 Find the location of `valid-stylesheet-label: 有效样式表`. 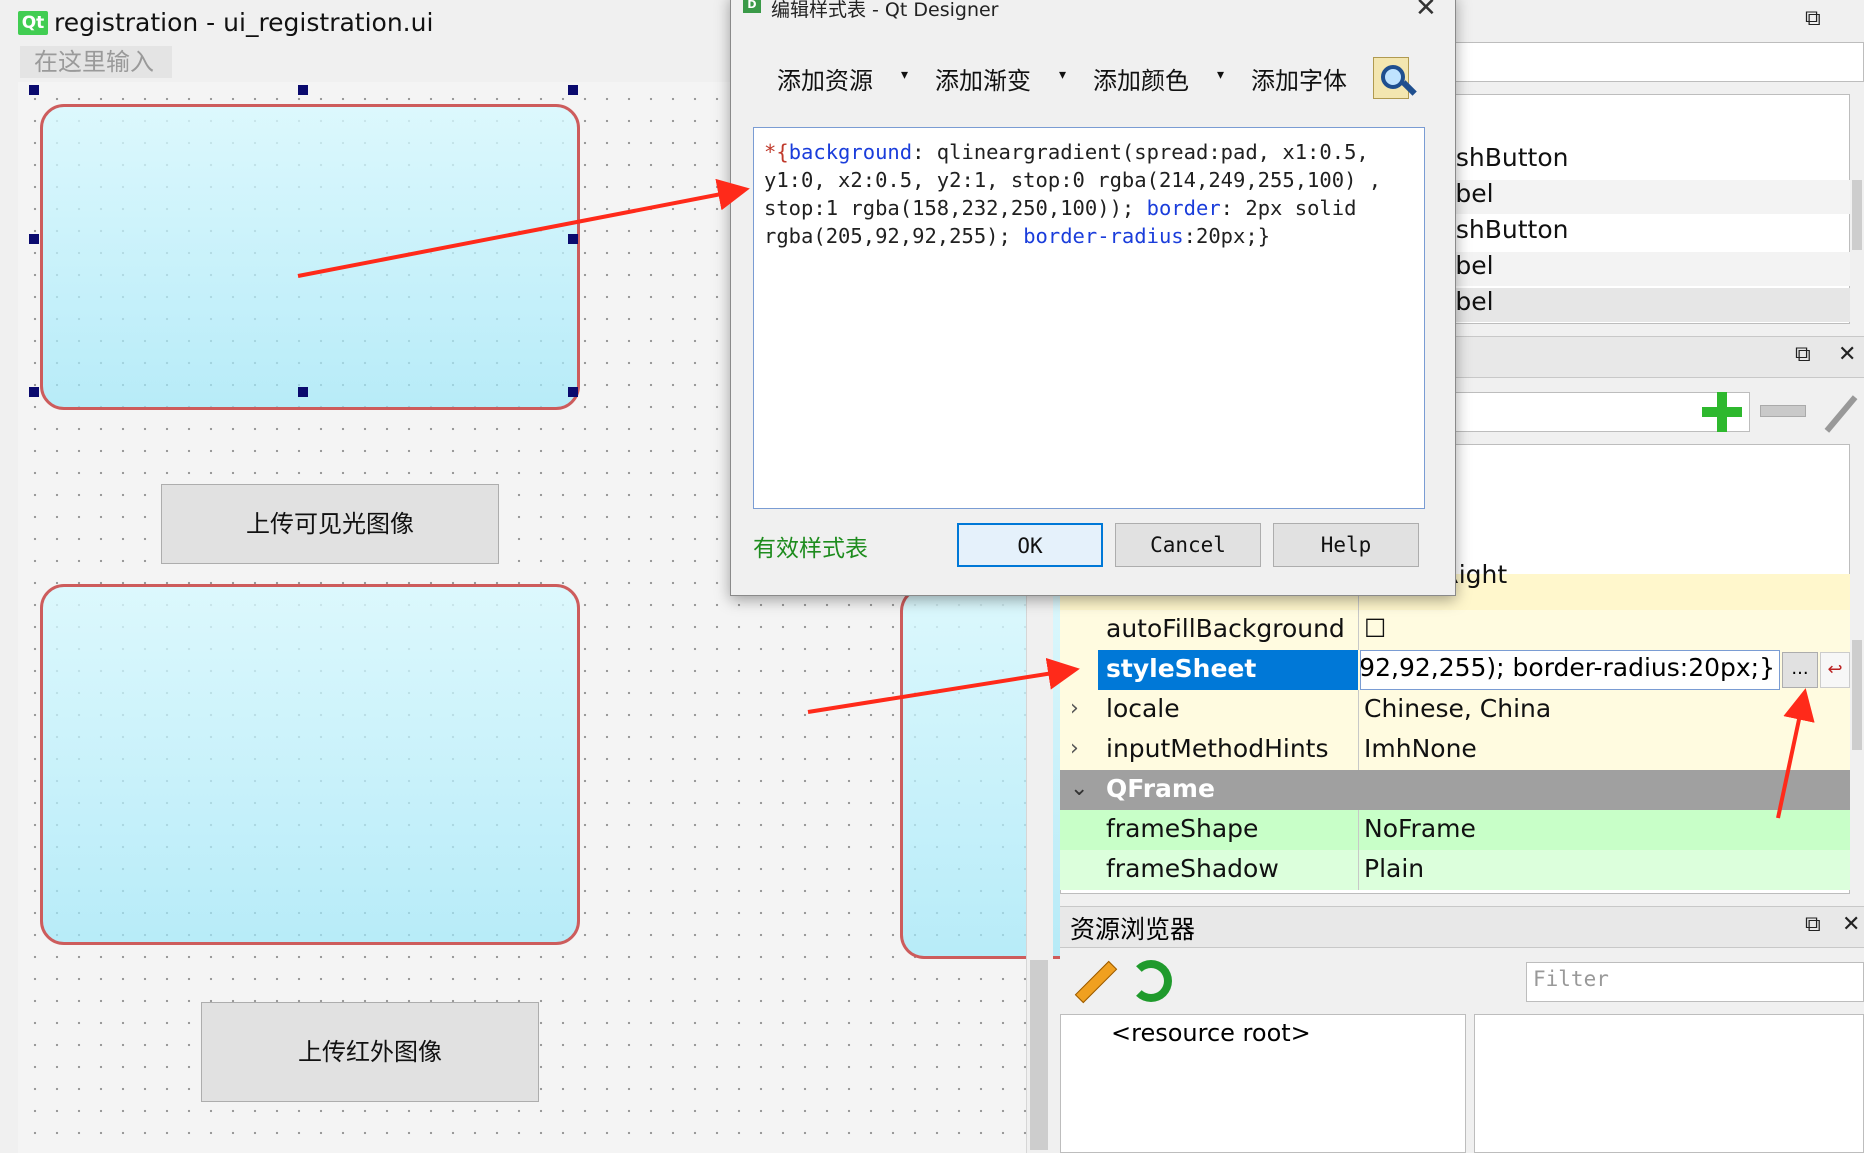

valid-stylesheet-label: 有效样式表 is located at coordinates (810, 549).